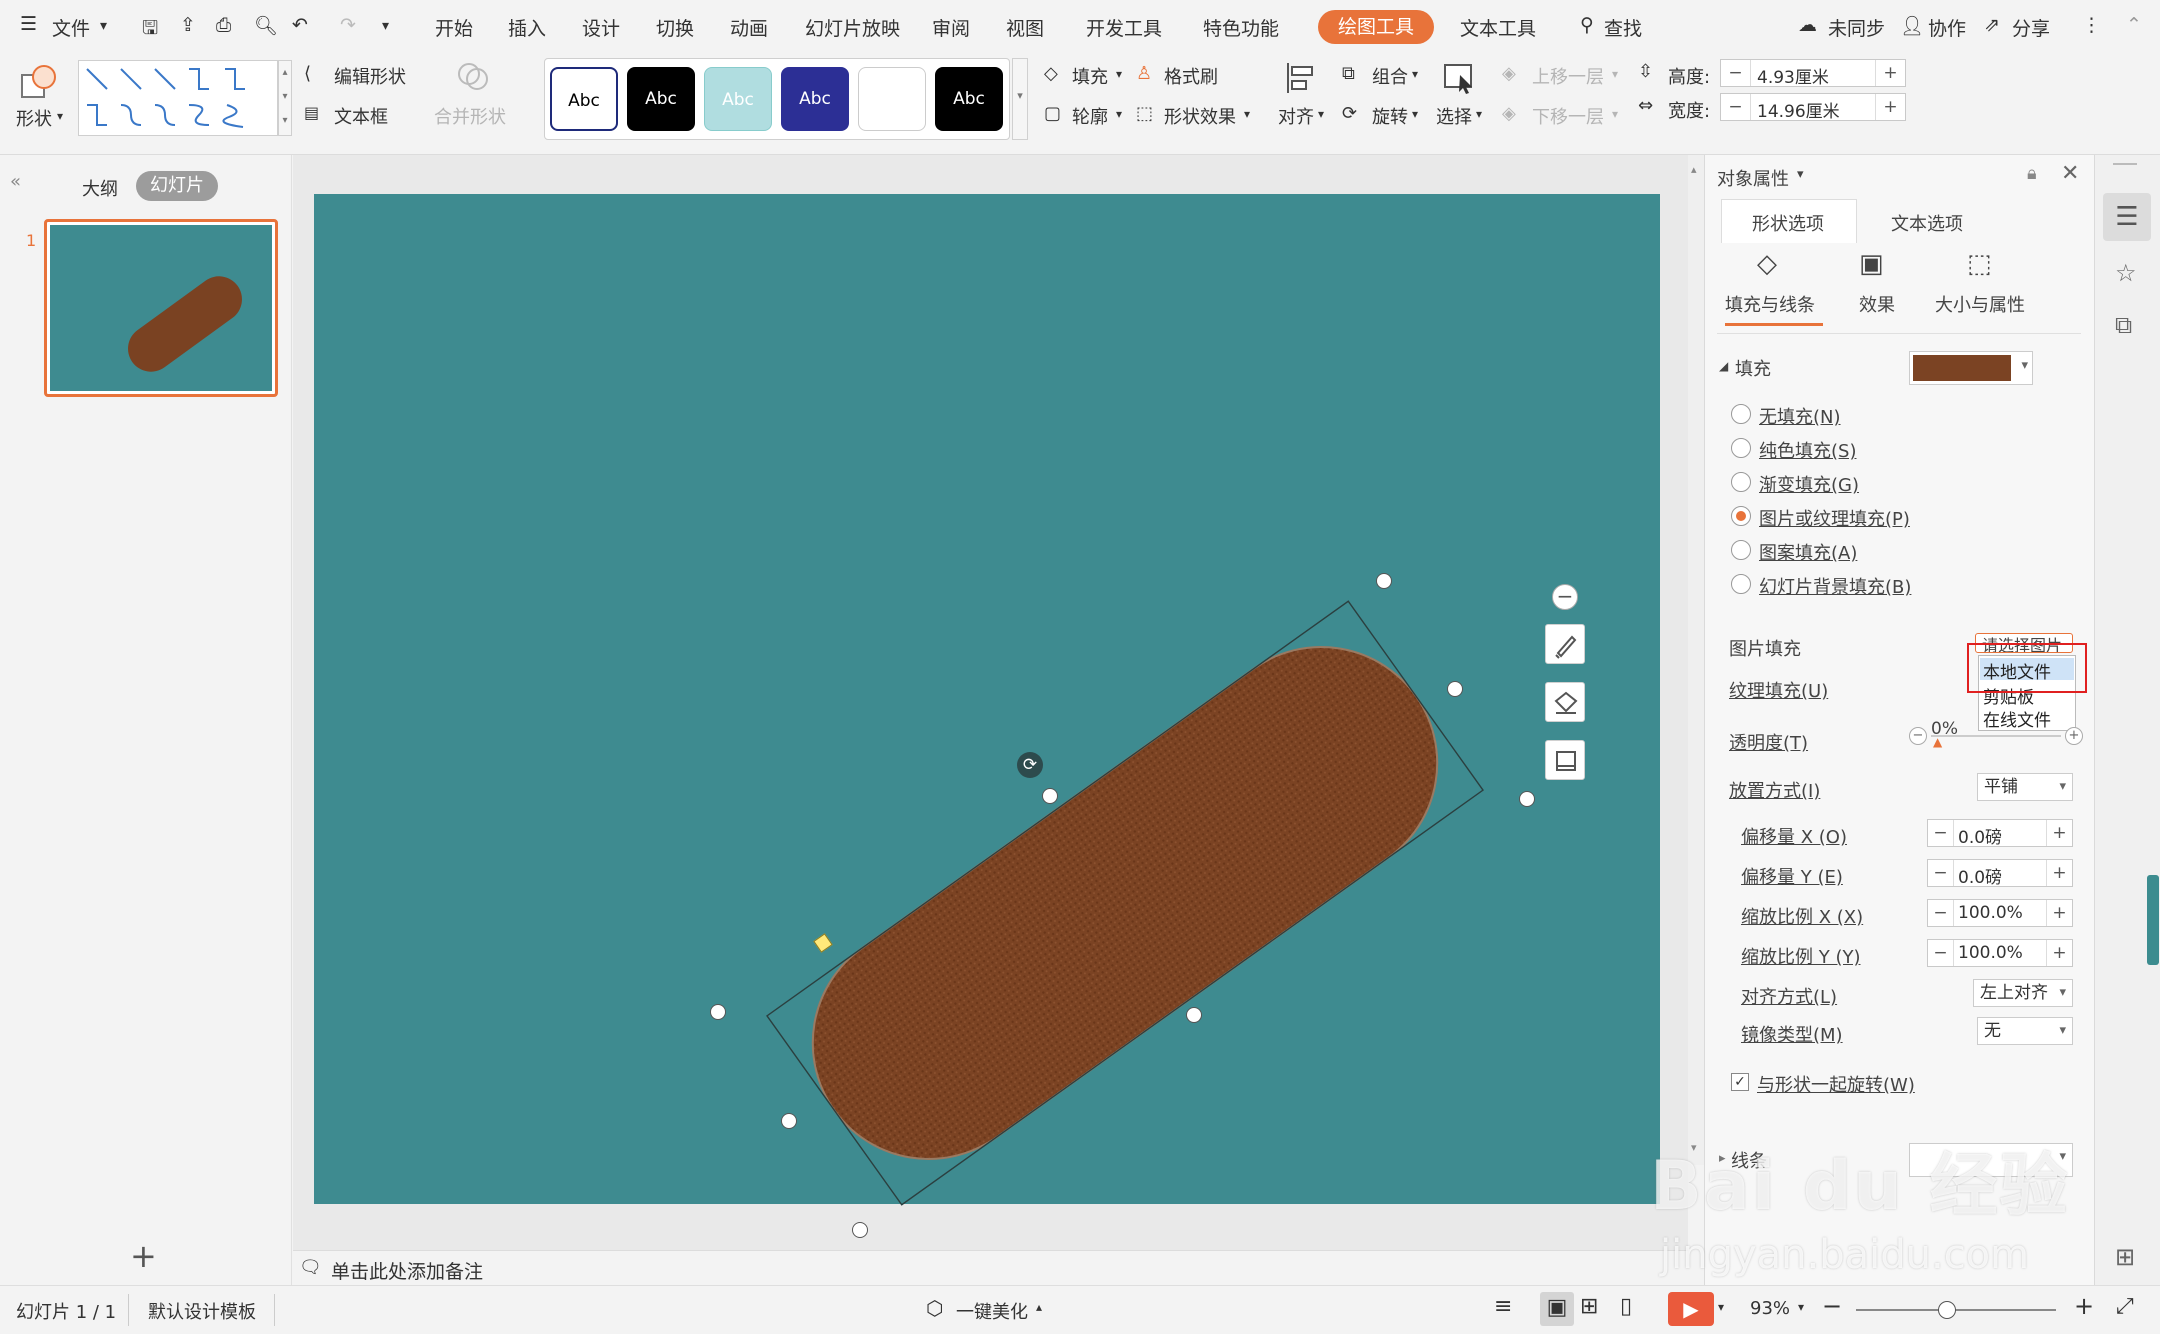 The height and width of the screenshot is (1334, 2160). I want to click on brush-icon, so click(1566, 647).